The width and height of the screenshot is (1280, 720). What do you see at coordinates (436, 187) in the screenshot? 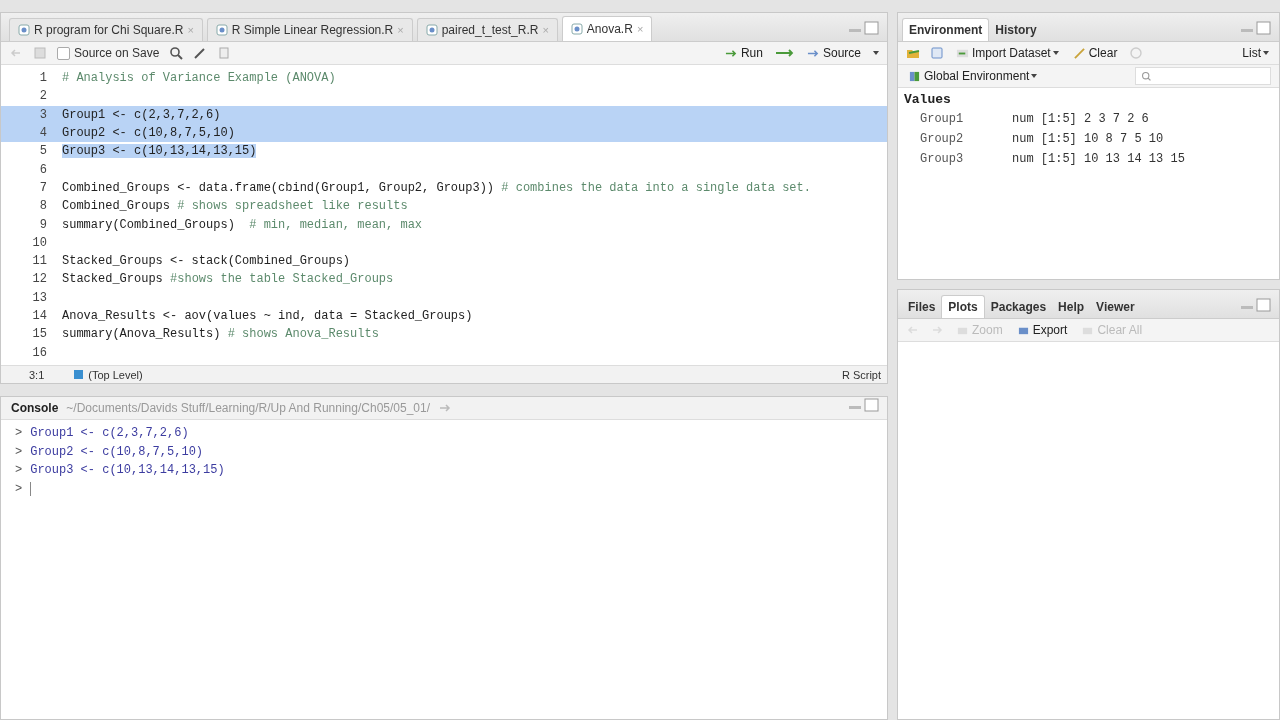
I see `code-line: Combined_Groups <- data.frame(cbind(Group1, Group2, Group3)) # combines the data into a single data set.` at bounding box center [436, 187].